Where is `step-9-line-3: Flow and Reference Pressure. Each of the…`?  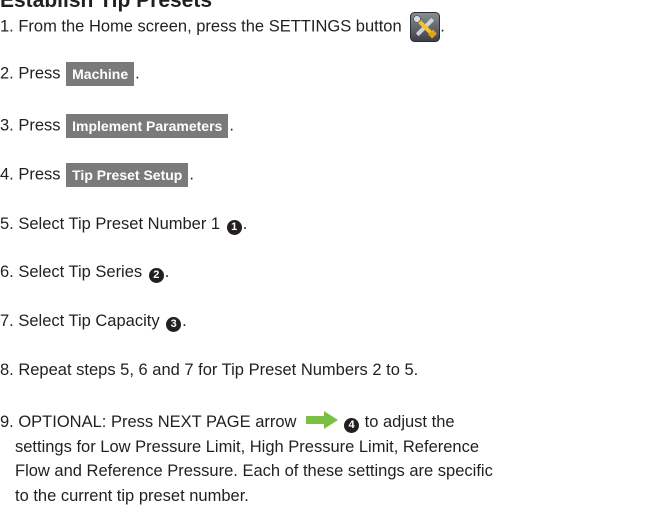
step-9-line-3: Flow and Reference Pressure. Each of the… is located at coordinates (254, 471).